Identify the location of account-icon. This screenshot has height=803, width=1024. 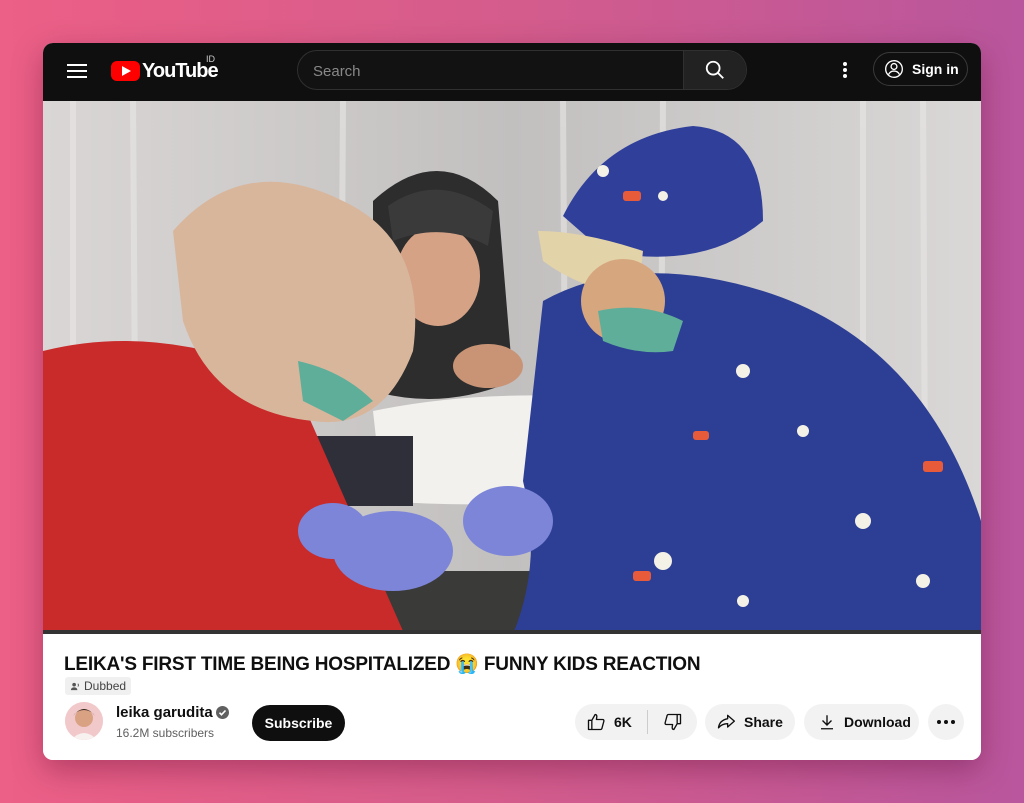
(894, 69).